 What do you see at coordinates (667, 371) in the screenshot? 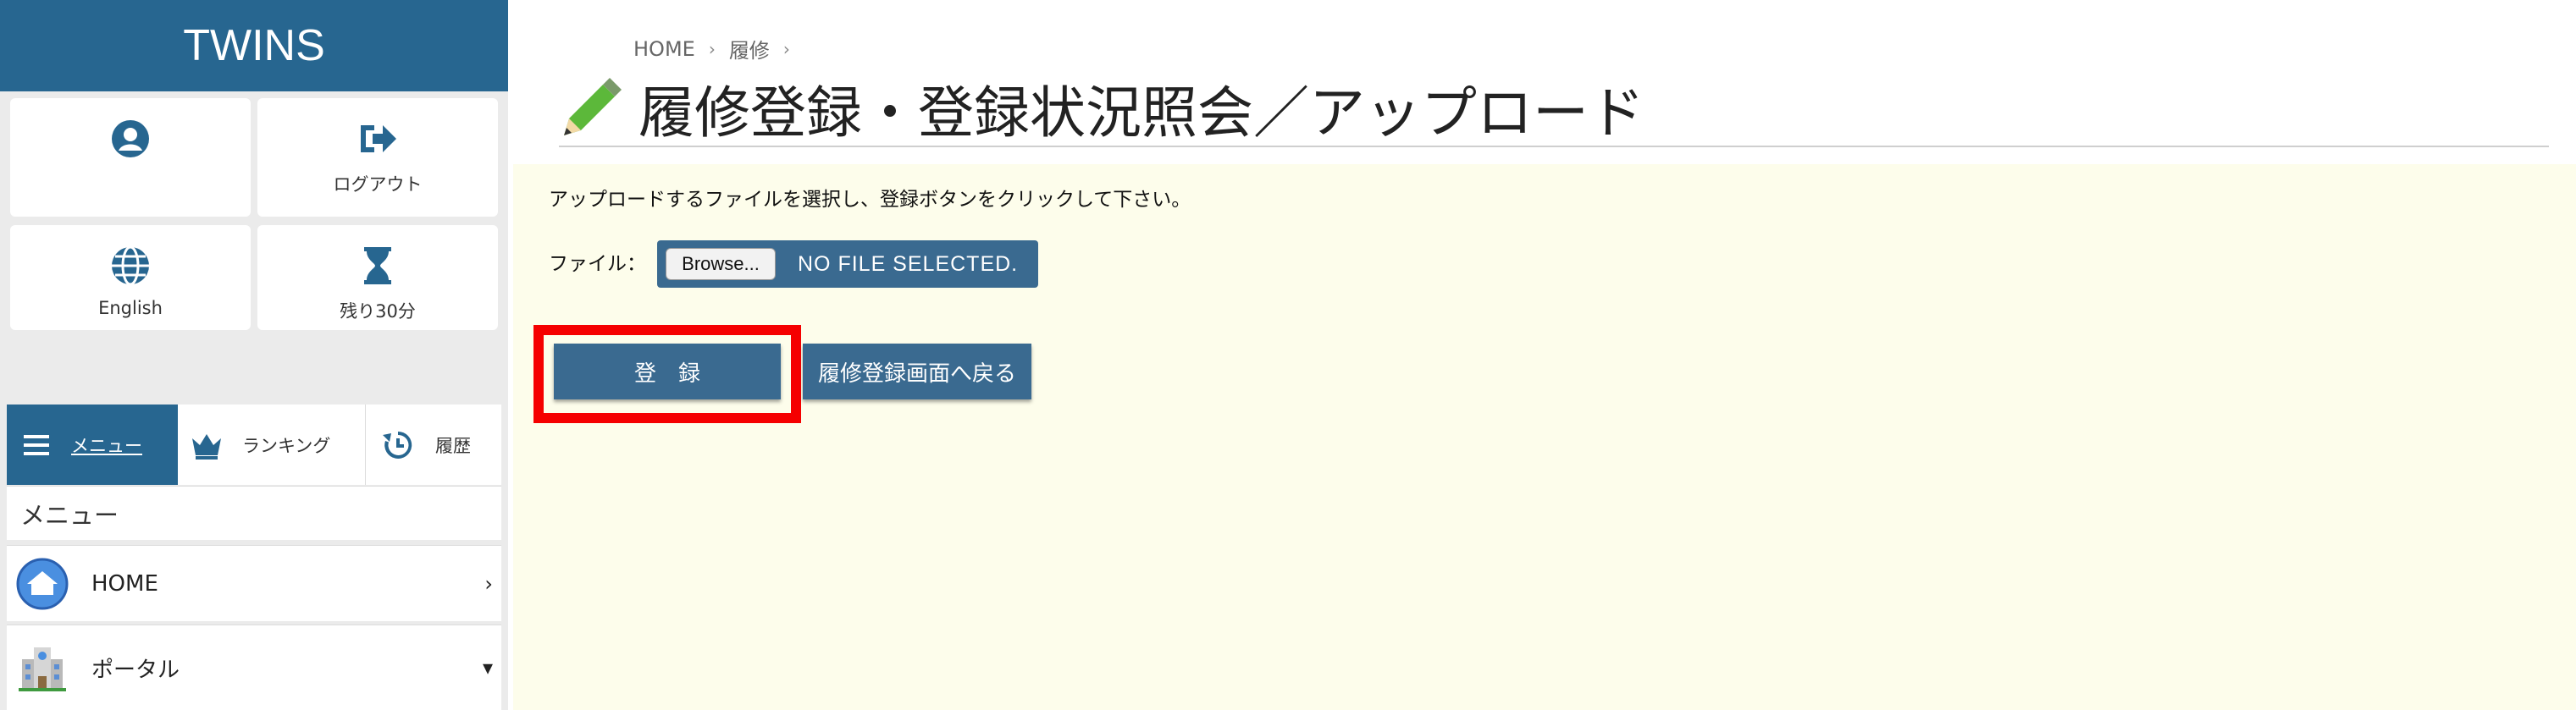
I see `register-button: 登録` at bounding box center [667, 371].